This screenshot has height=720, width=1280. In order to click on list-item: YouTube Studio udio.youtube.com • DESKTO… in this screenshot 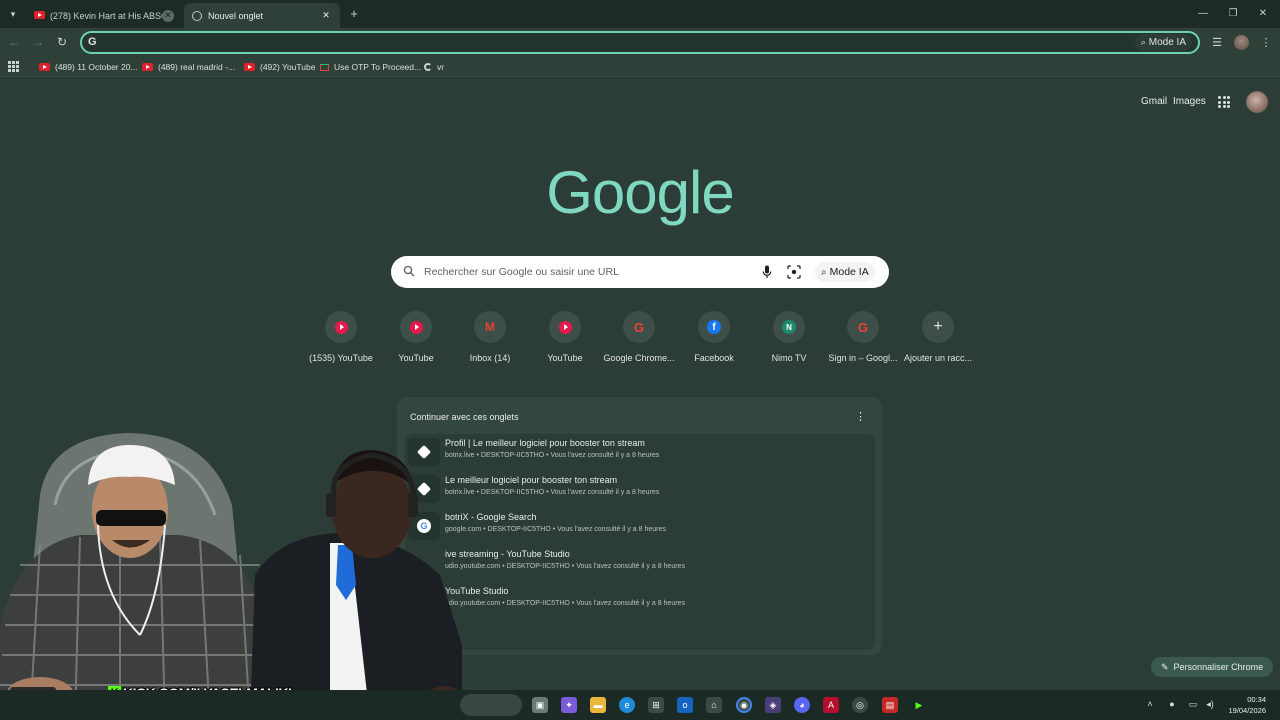, I will do `click(640, 600)`.